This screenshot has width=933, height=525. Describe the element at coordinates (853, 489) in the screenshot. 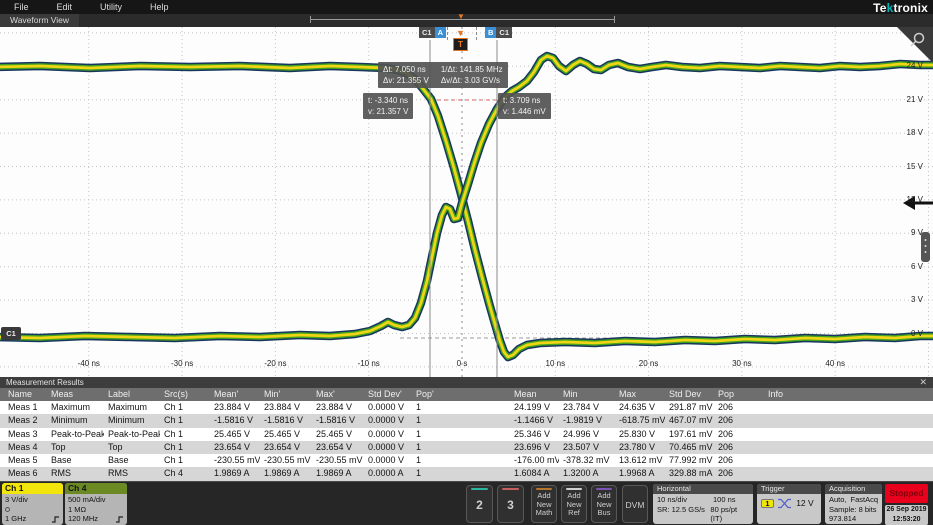

I see `acquisition-title: Acquisition` at that location.